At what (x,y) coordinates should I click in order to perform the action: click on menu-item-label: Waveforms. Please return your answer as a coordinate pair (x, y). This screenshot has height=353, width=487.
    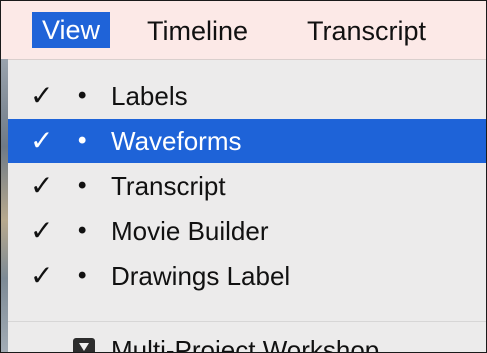
    Looking at the image, I should click on (176, 141).